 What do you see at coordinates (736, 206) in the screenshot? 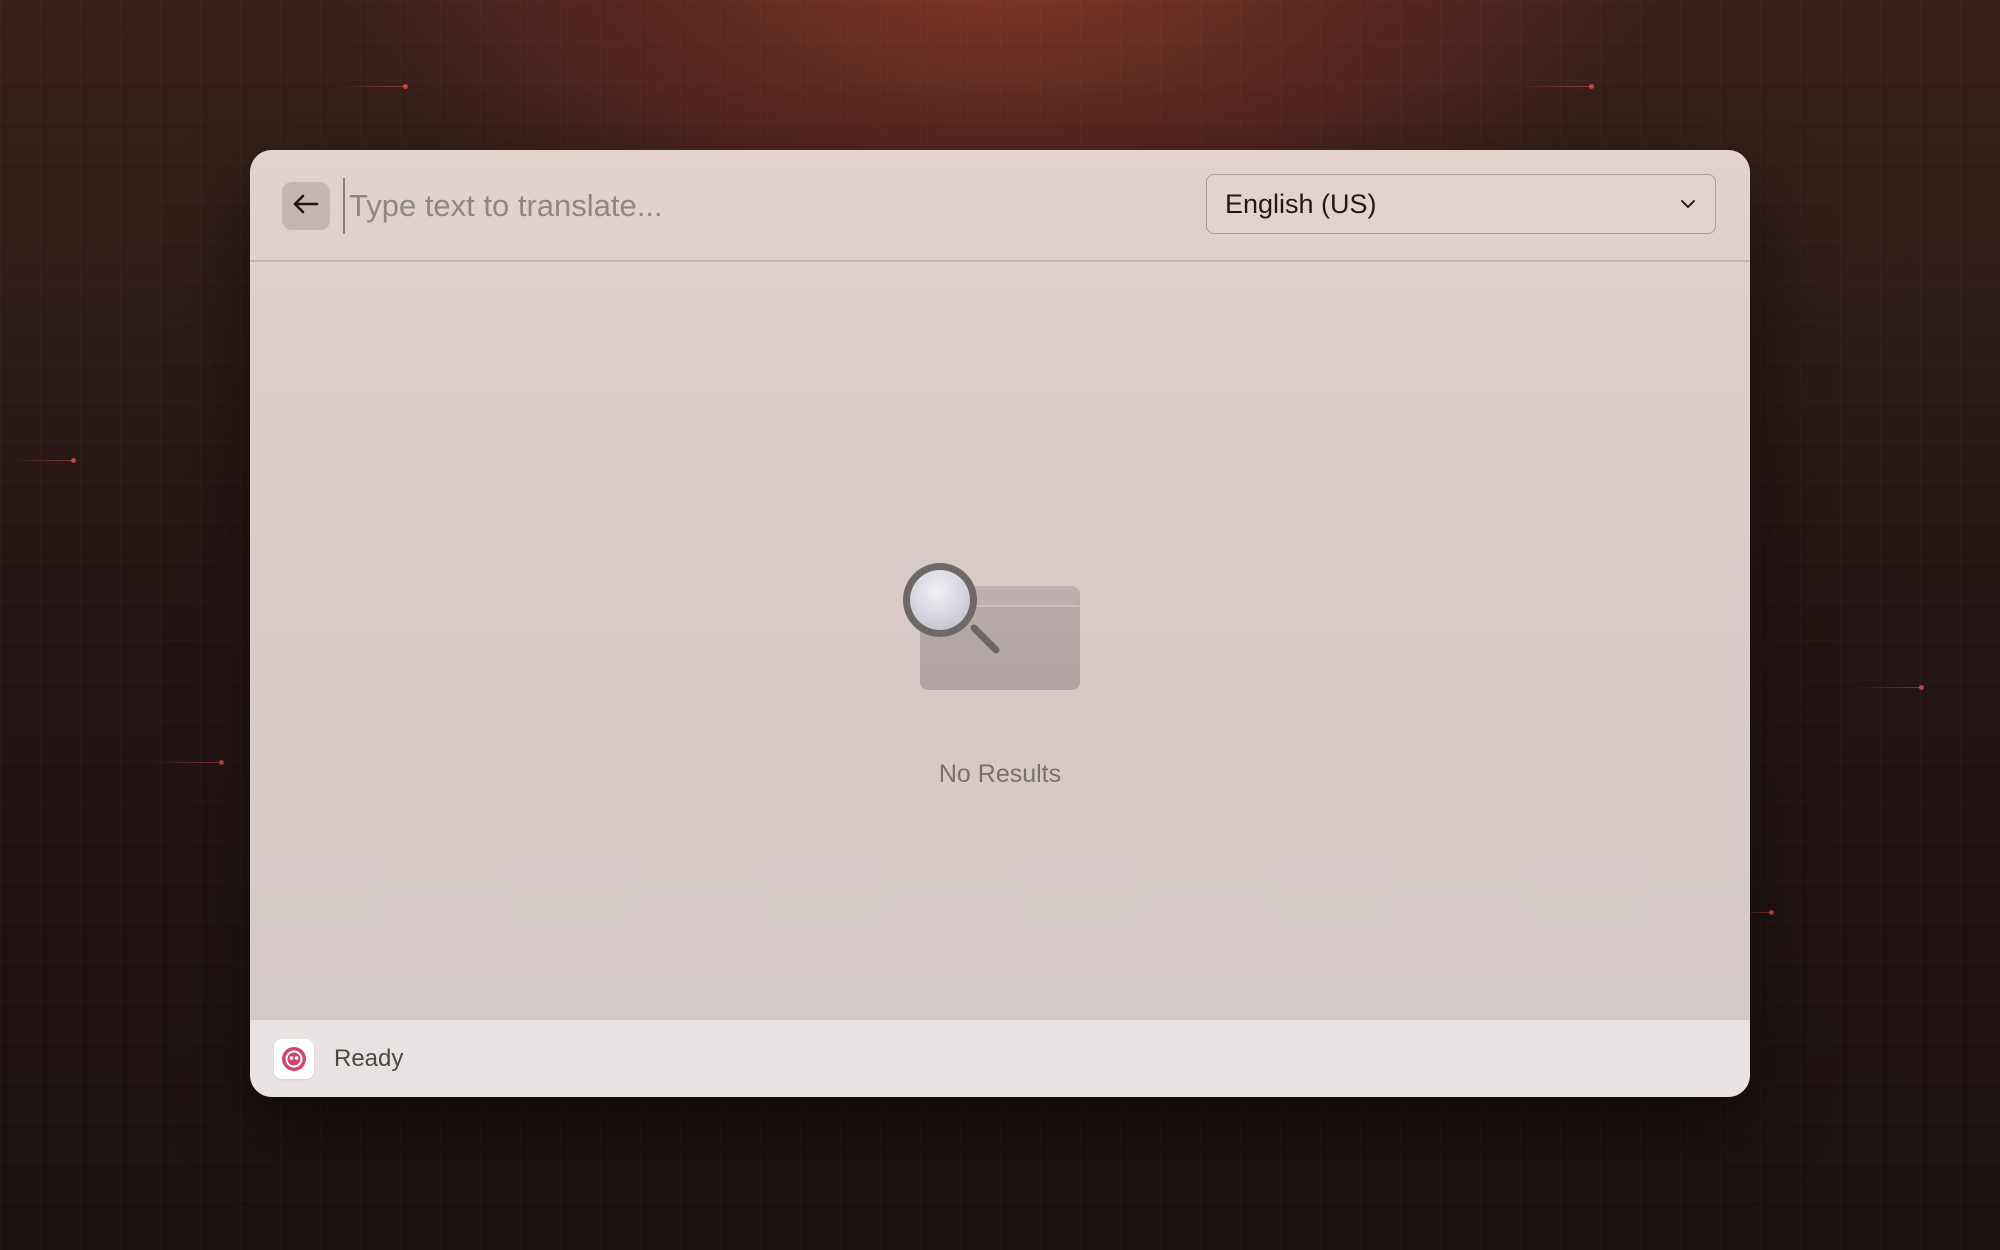
I see `translate-input` at bounding box center [736, 206].